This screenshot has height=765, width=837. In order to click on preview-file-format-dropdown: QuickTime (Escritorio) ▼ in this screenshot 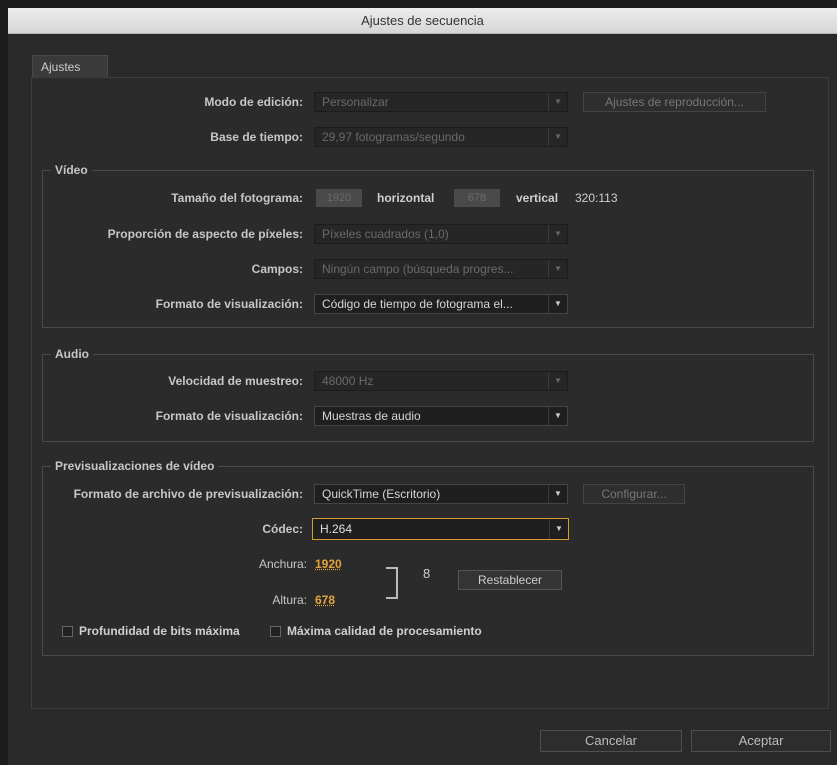, I will do `click(441, 494)`.